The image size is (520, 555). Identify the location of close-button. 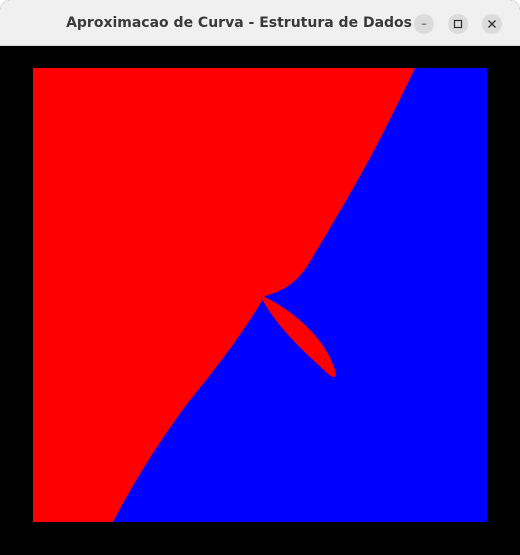
(492, 24).